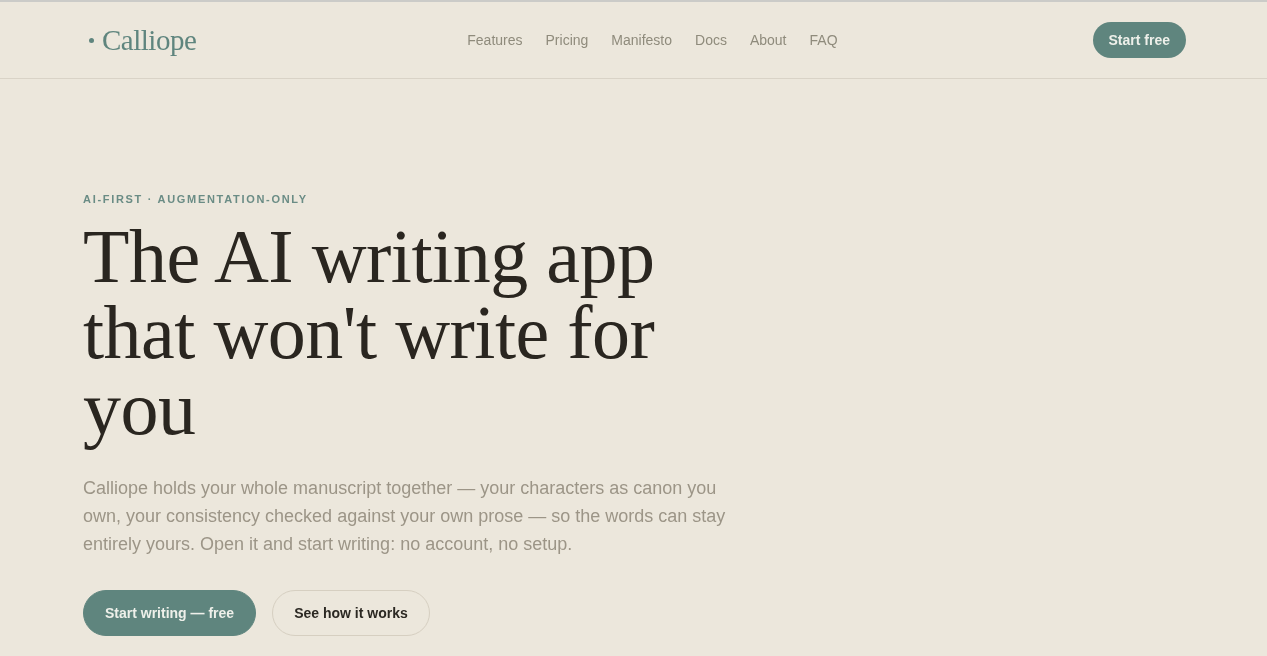 The image size is (1267, 656). What do you see at coordinates (711, 40) in the screenshot?
I see `nav-link: Docs` at bounding box center [711, 40].